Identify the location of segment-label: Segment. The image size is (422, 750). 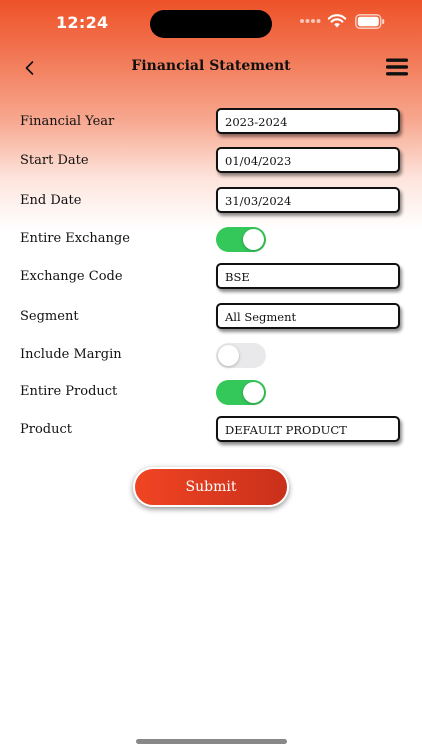
(49, 316).